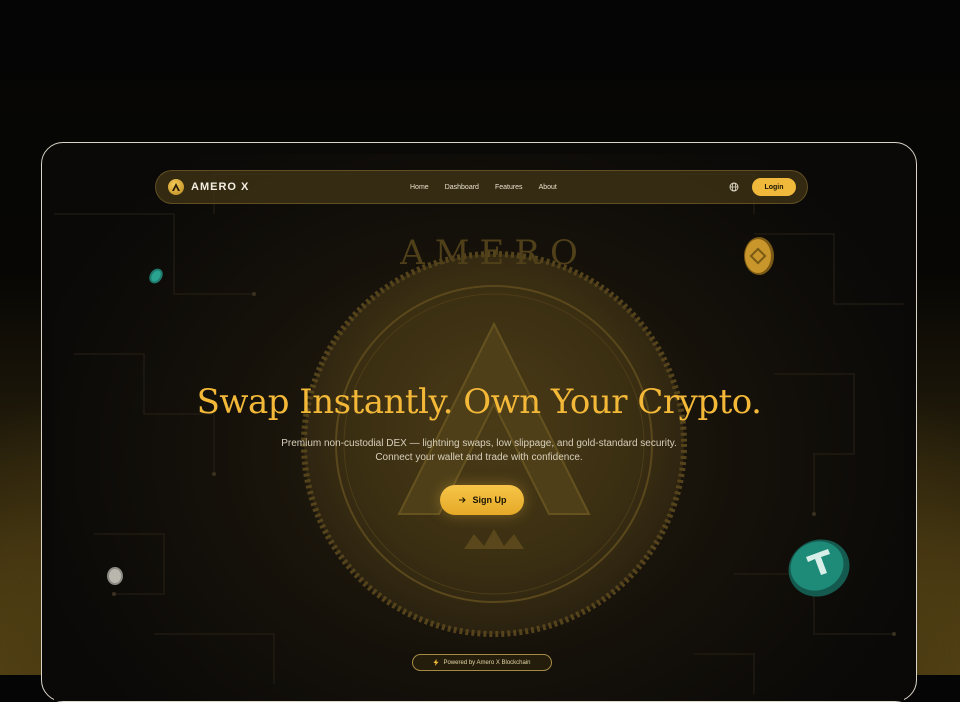  I want to click on hero-title: Swap Instantly. Own Your Crypto., so click(479, 402).